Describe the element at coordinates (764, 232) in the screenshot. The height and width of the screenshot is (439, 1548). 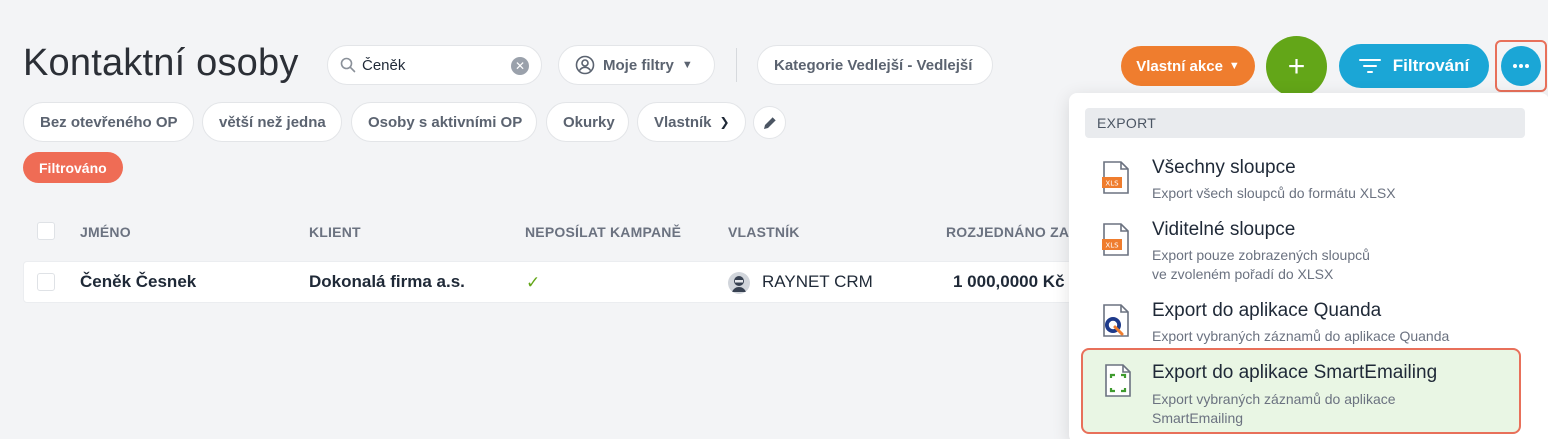
I see `column-header-owner: VLASTNÍK` at that location.